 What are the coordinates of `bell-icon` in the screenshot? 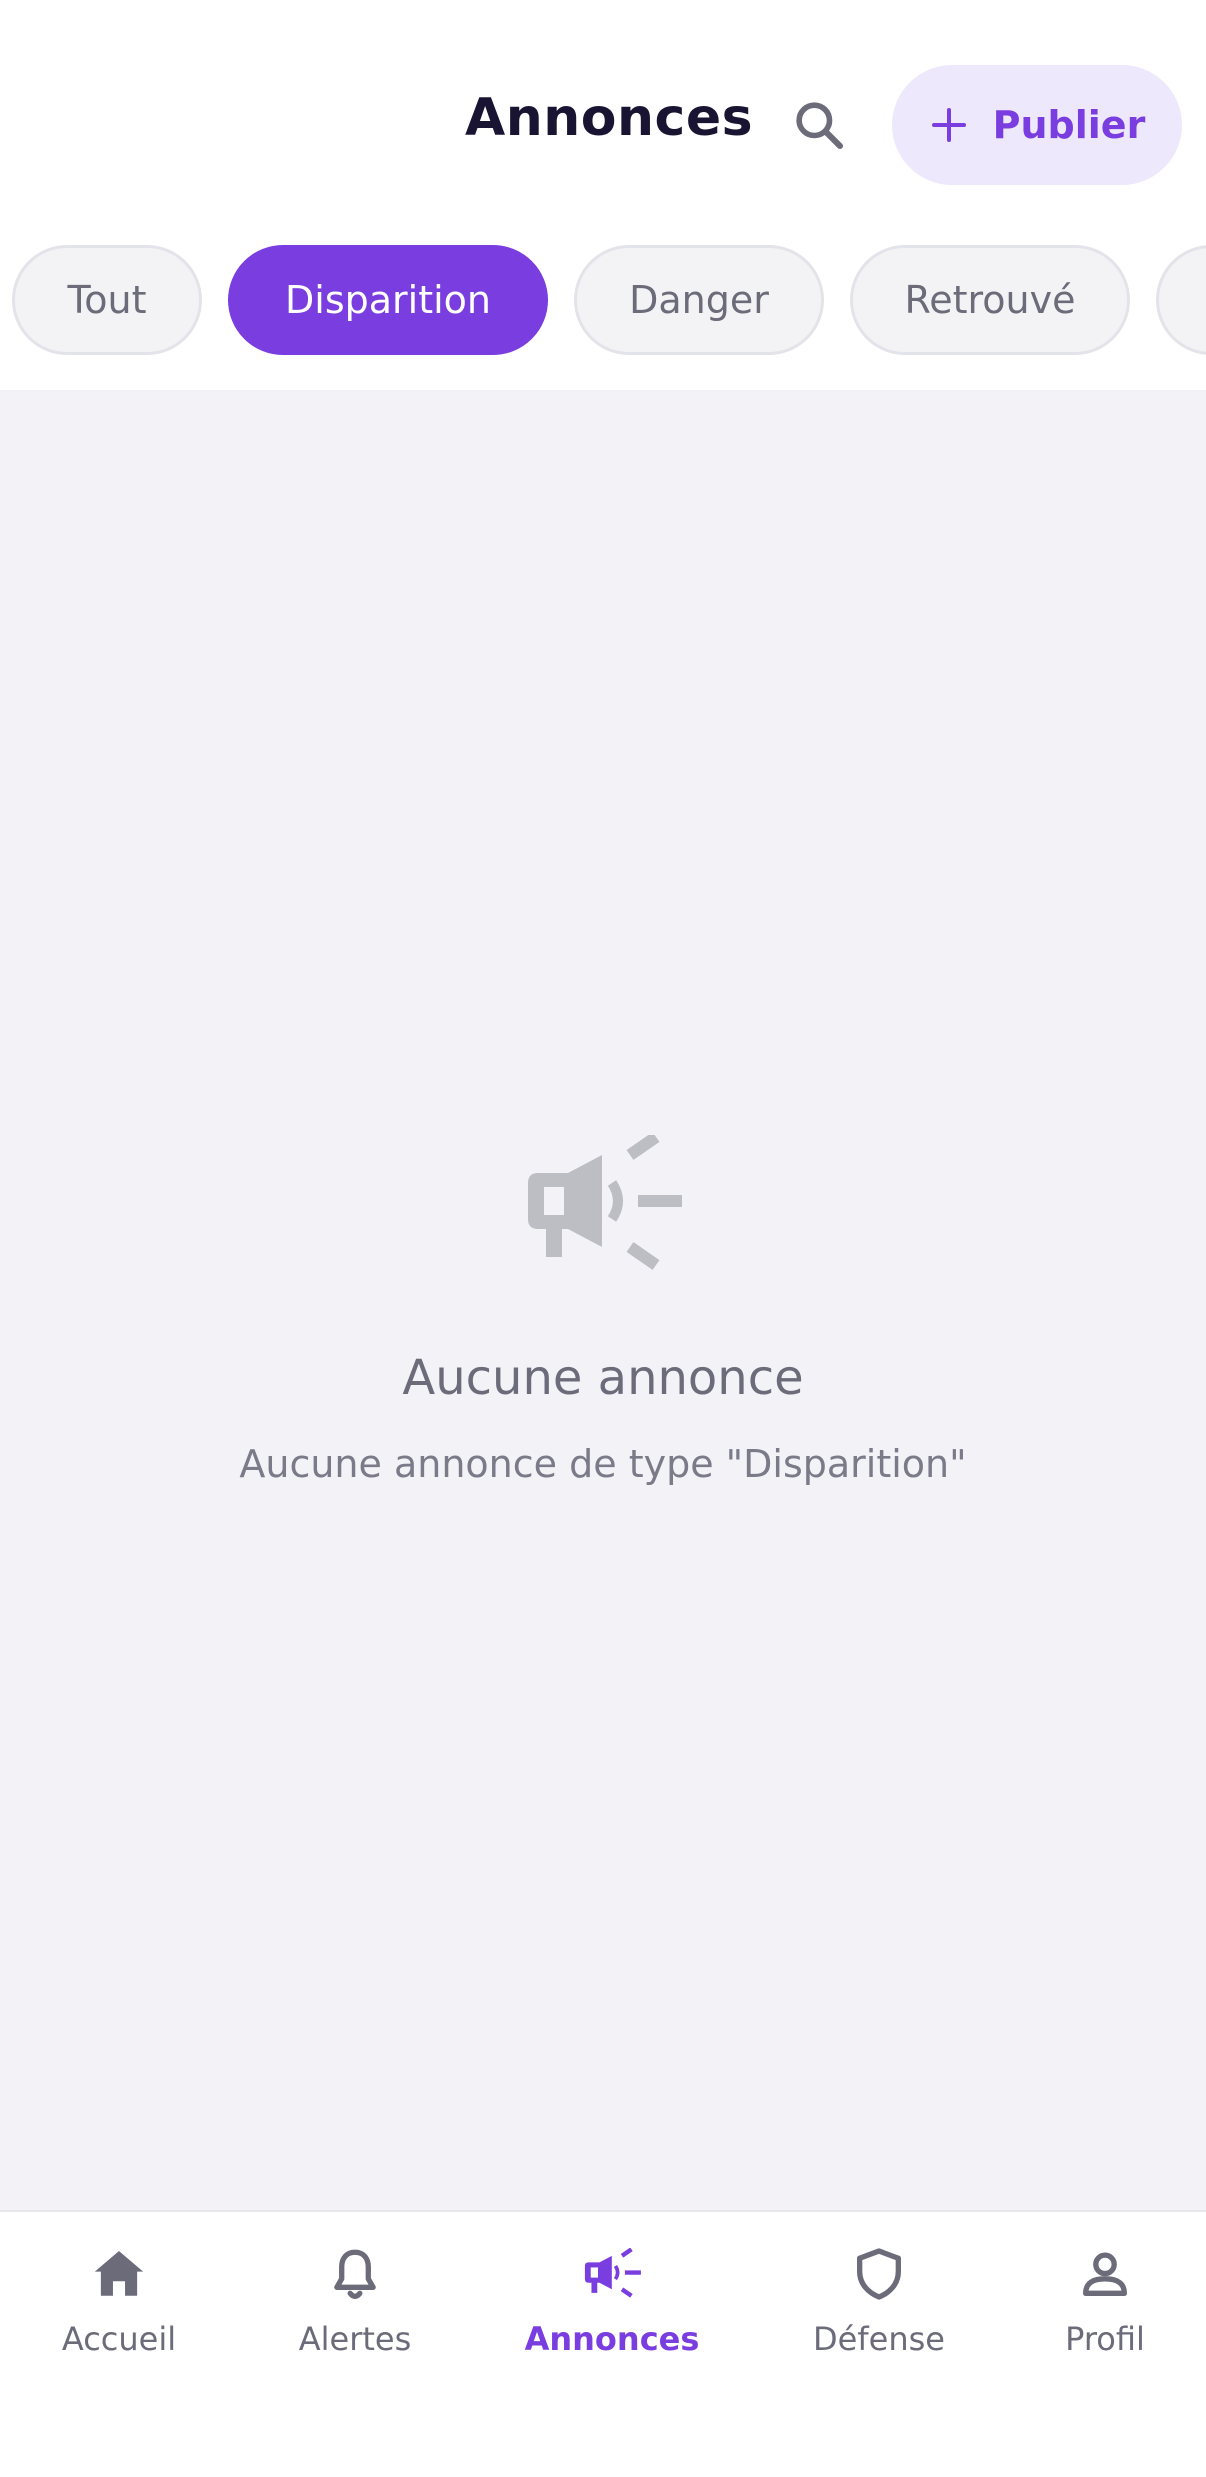 It's located at (355, 2274).